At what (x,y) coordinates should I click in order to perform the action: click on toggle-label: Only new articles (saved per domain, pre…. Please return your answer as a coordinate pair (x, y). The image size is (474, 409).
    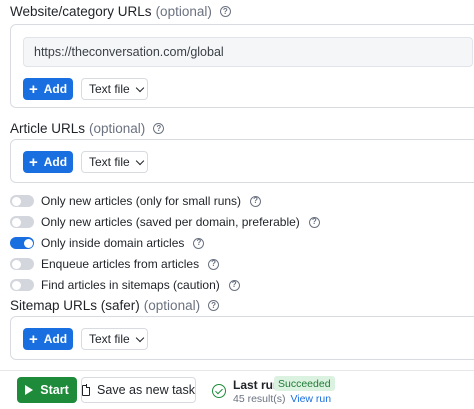
    Looking at the image, I should click on (170, 222).